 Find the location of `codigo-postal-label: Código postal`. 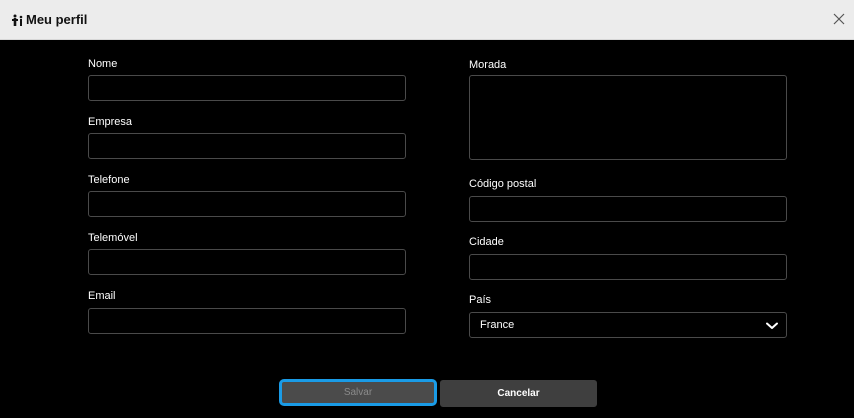

codigo-postal-label: Código postal is located at coordinates (503, 184).